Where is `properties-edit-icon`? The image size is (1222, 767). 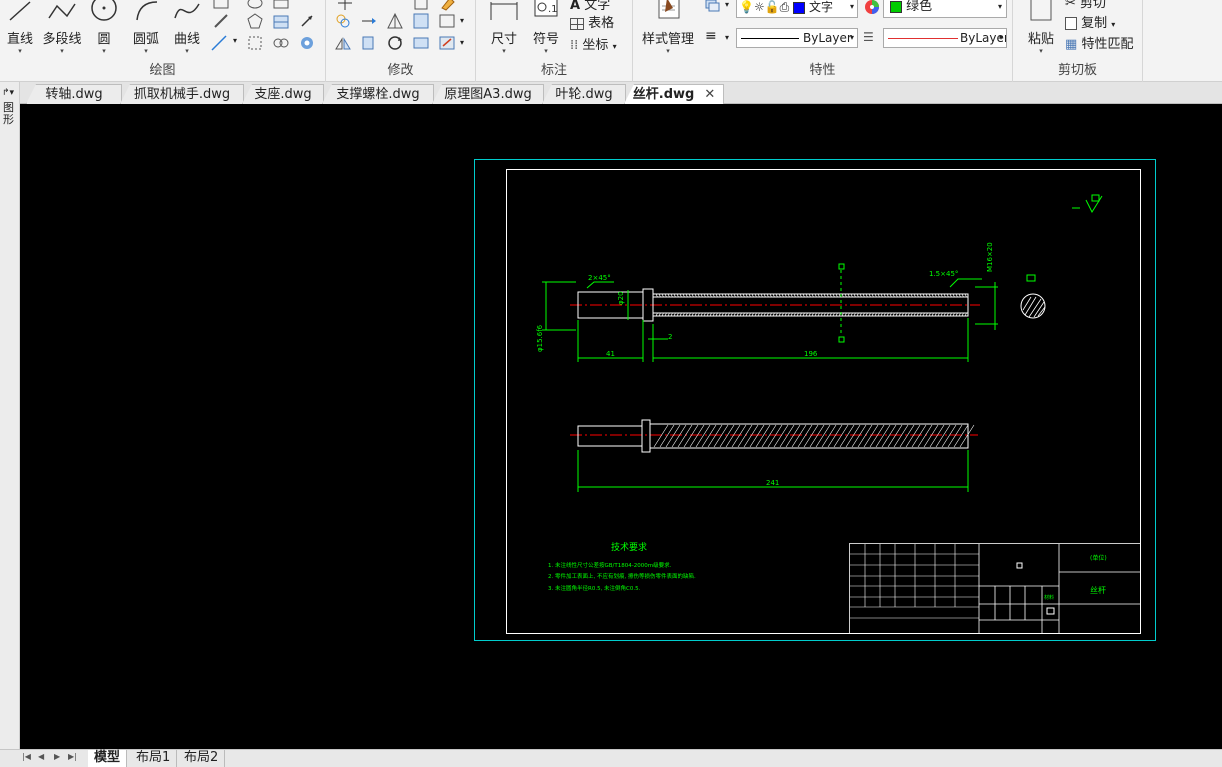
properties-edit-icon is located at coordinates (447, 43).